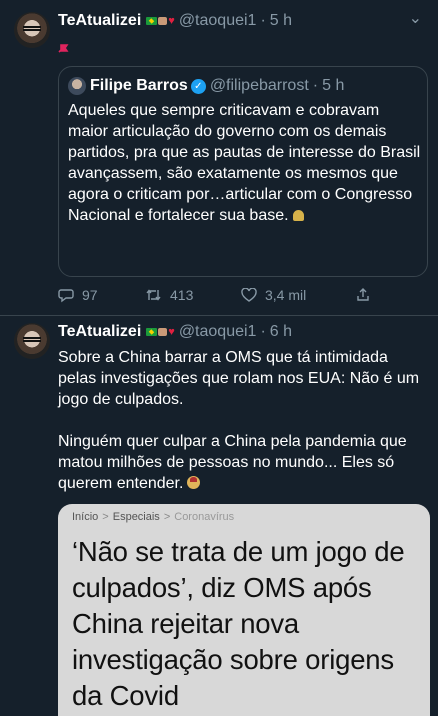 The image size is (438, 716). I want to click on heart-icon, so click(249, 295).